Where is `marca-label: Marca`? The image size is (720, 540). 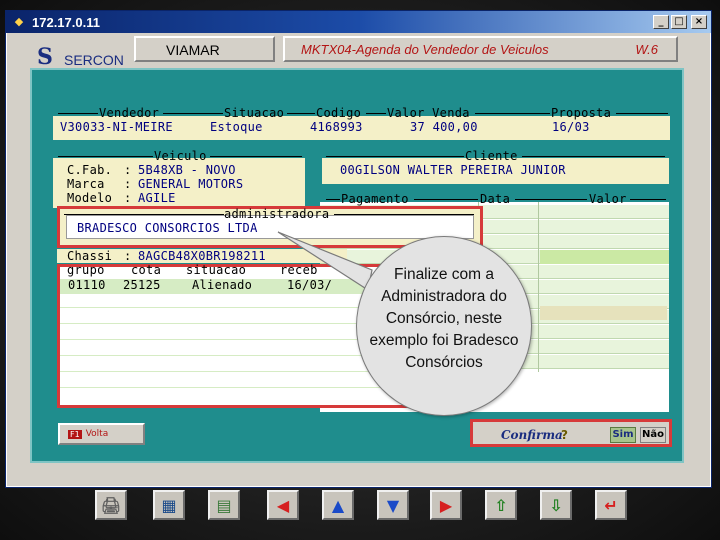 marca-label: Marca is located at coordinates (86, 184).